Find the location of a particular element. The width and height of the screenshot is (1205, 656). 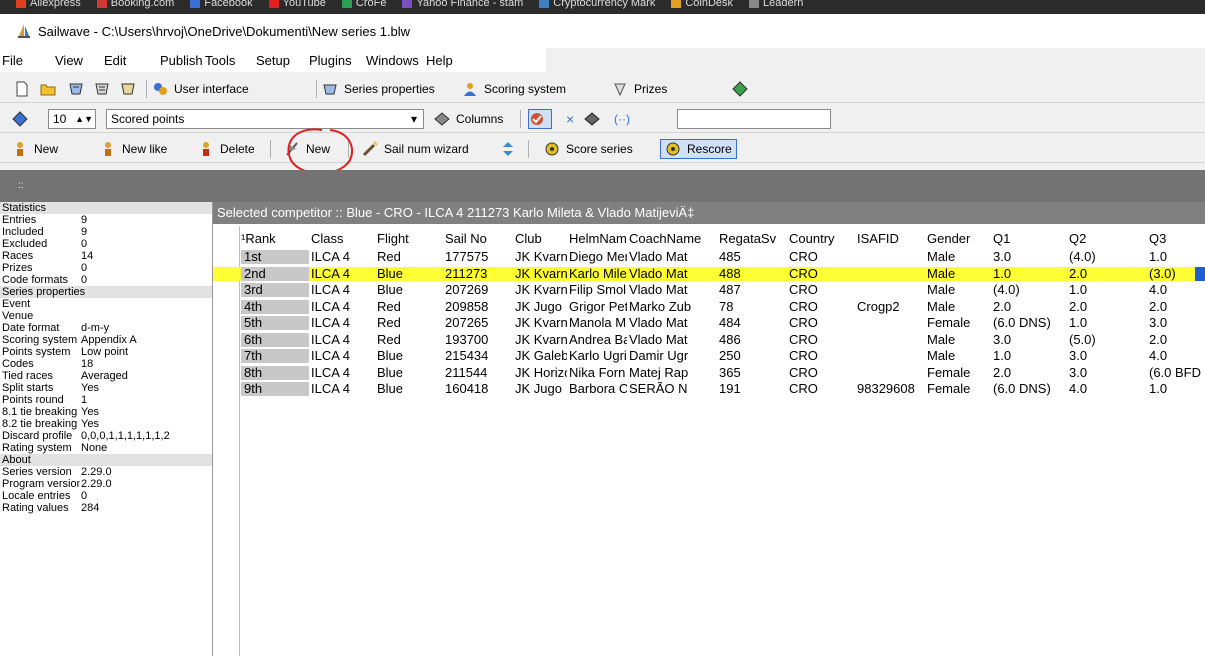

menu-publish: Publish is located at coordinates (181, 60).